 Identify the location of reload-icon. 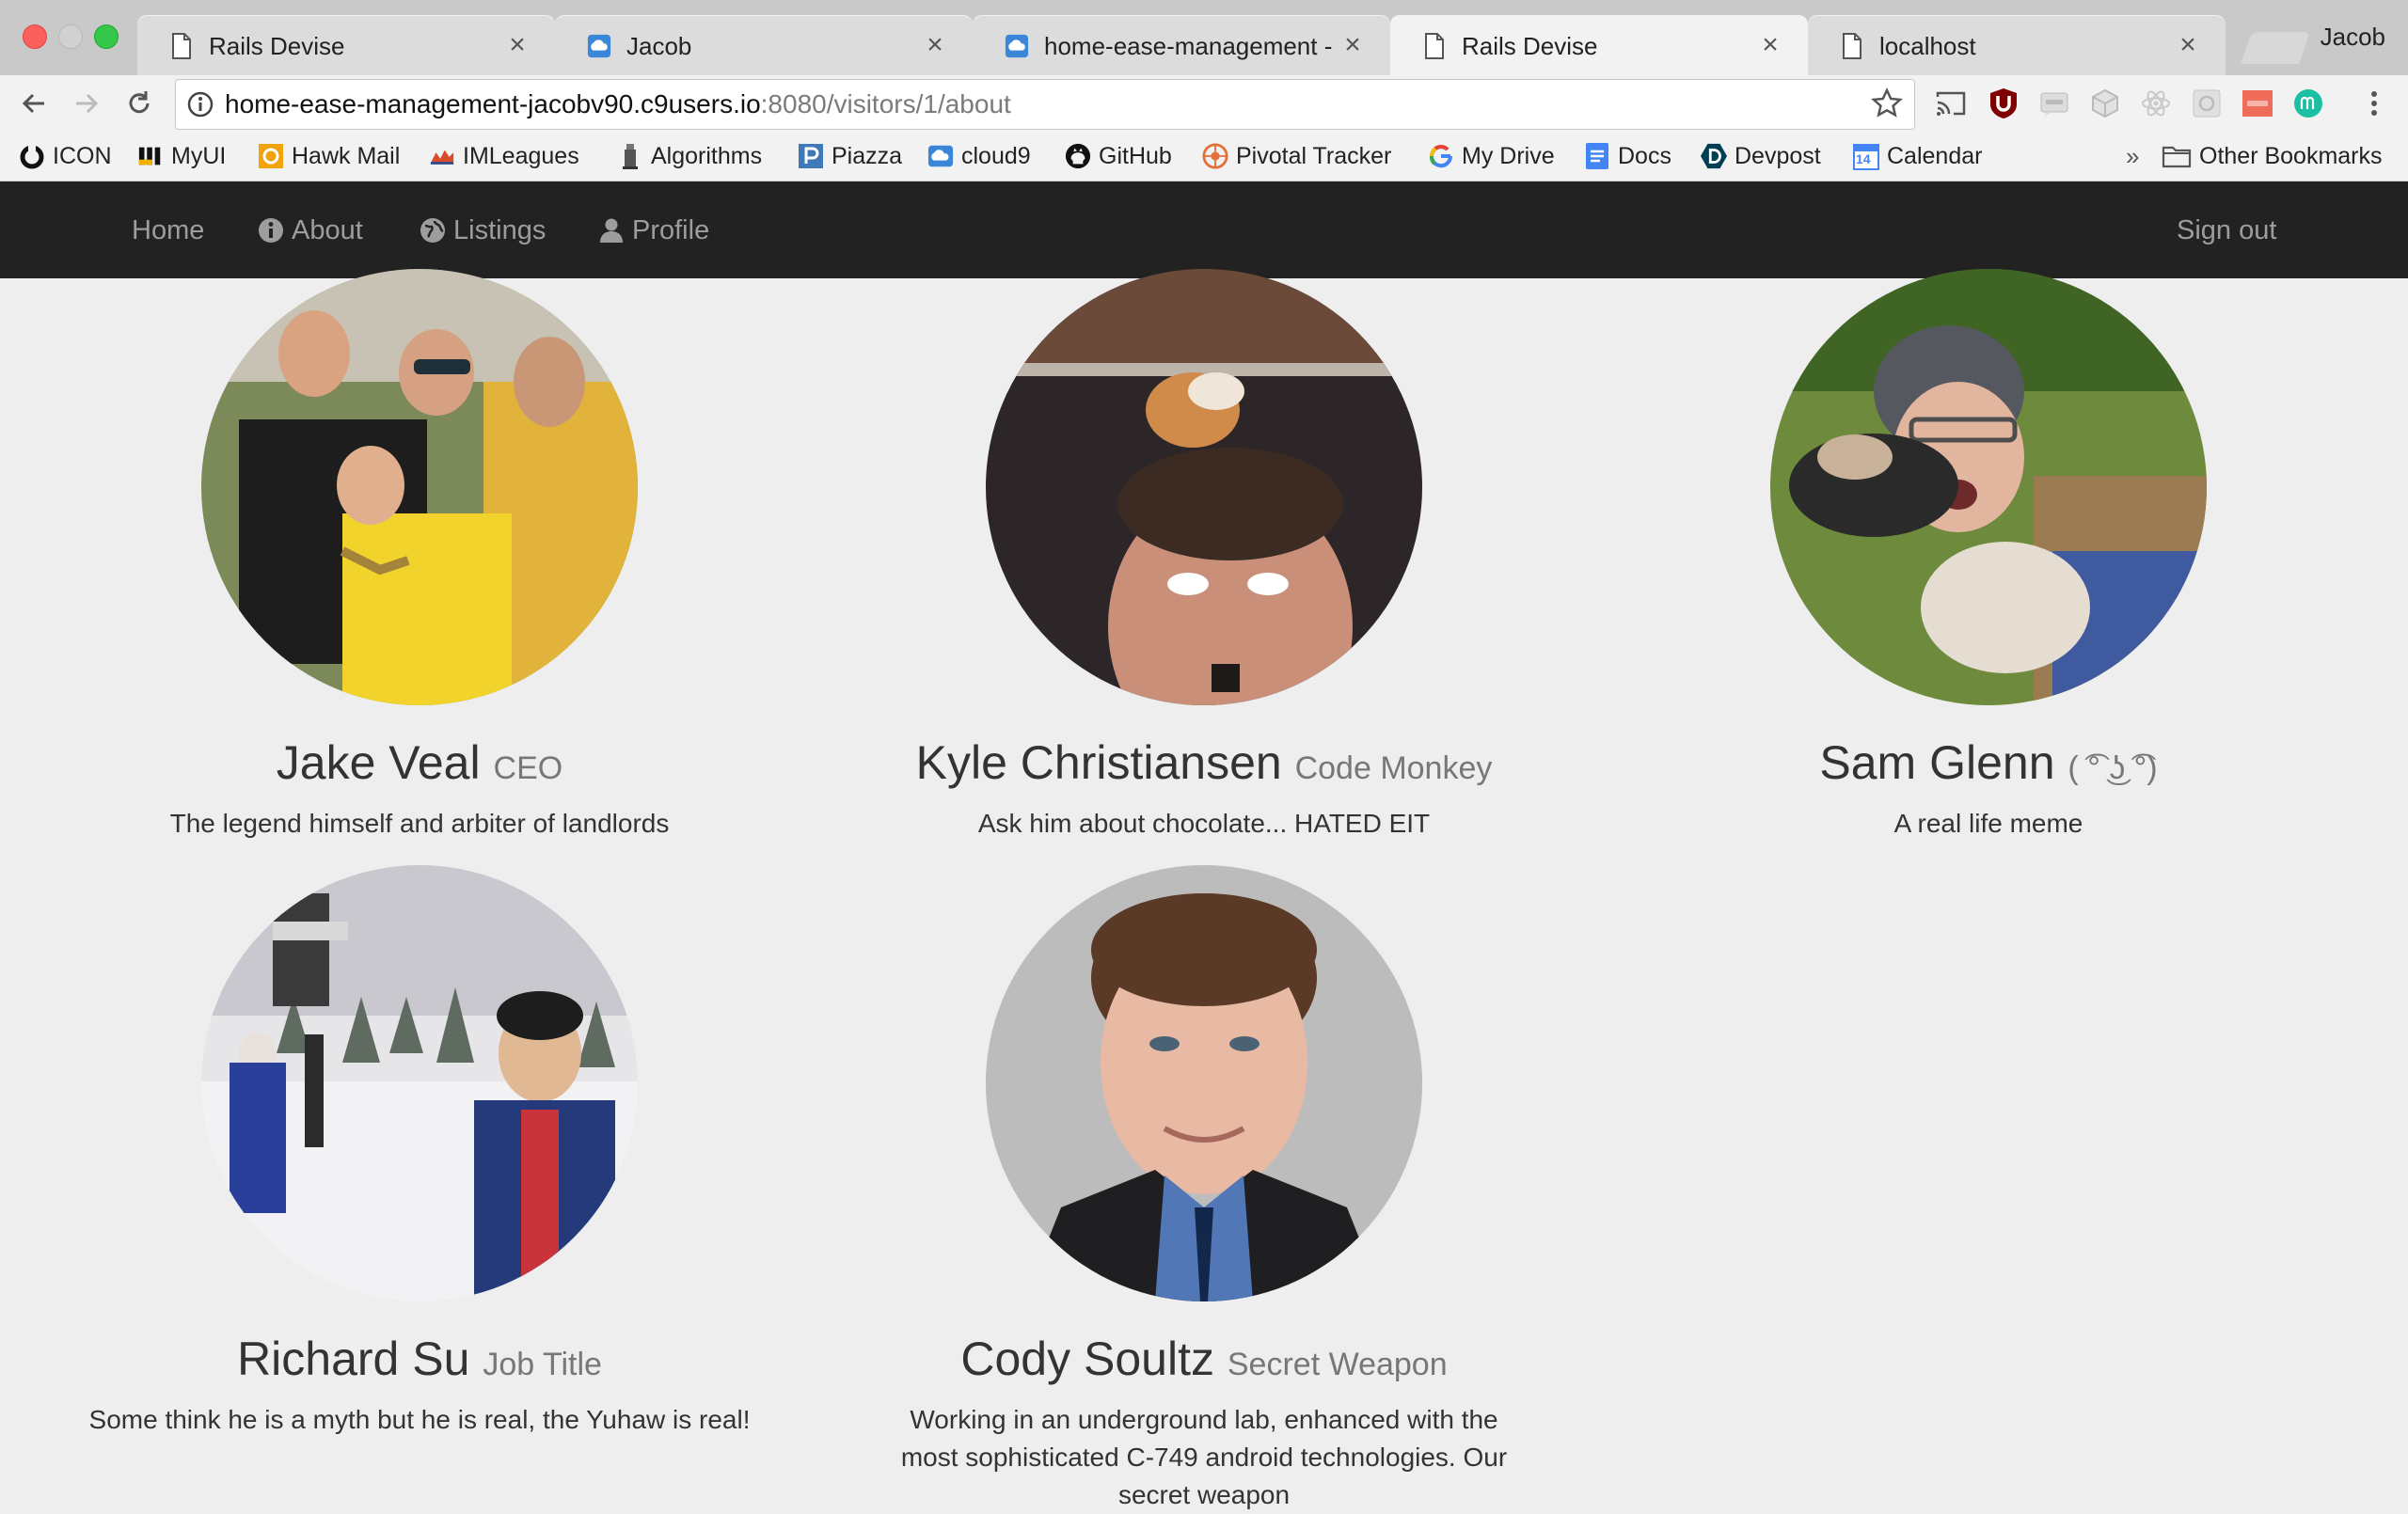
(140, 103).